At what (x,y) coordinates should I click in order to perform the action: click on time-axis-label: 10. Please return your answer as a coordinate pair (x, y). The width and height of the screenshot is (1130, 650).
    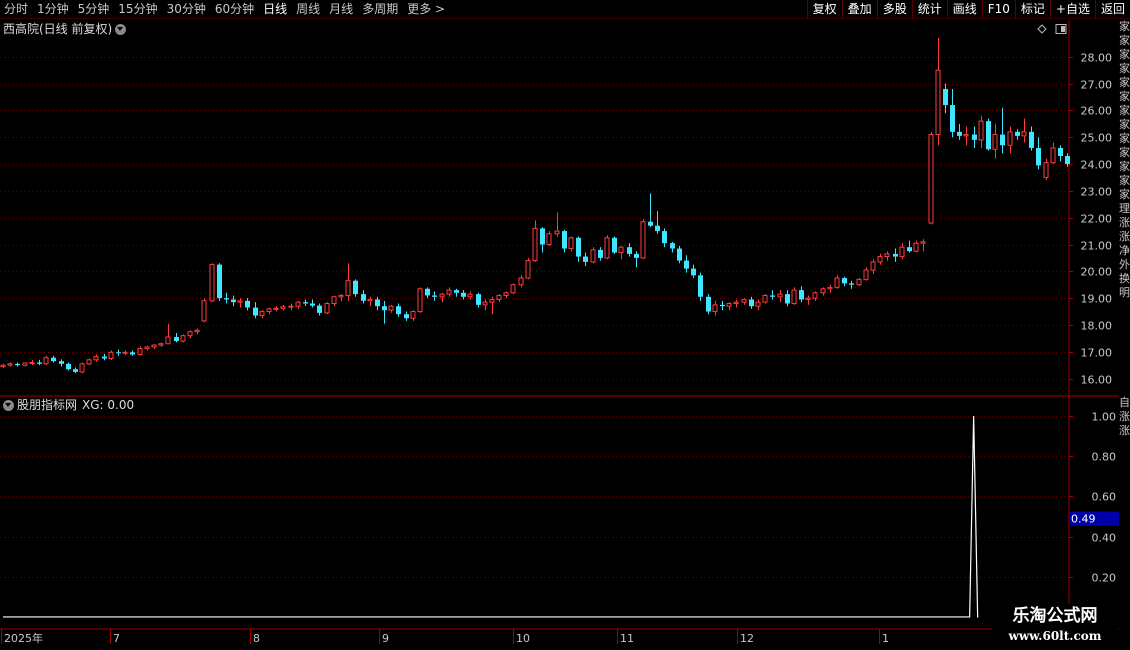
    Looking at the image, I should click on (523, 638).